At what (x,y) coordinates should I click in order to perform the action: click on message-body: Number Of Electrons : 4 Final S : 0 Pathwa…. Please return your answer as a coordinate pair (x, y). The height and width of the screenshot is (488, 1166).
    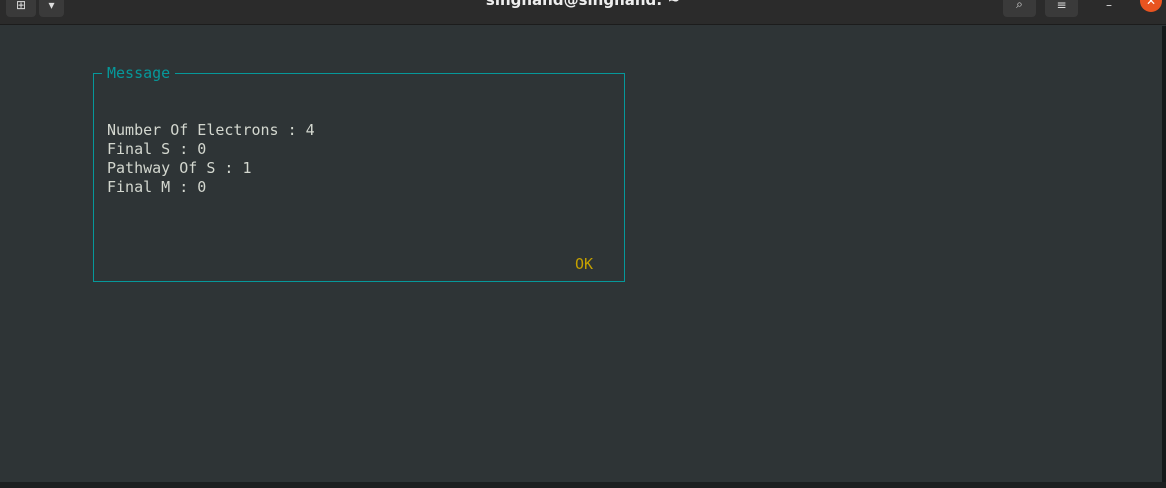
    Looking at the image, I should click on (211, 149).